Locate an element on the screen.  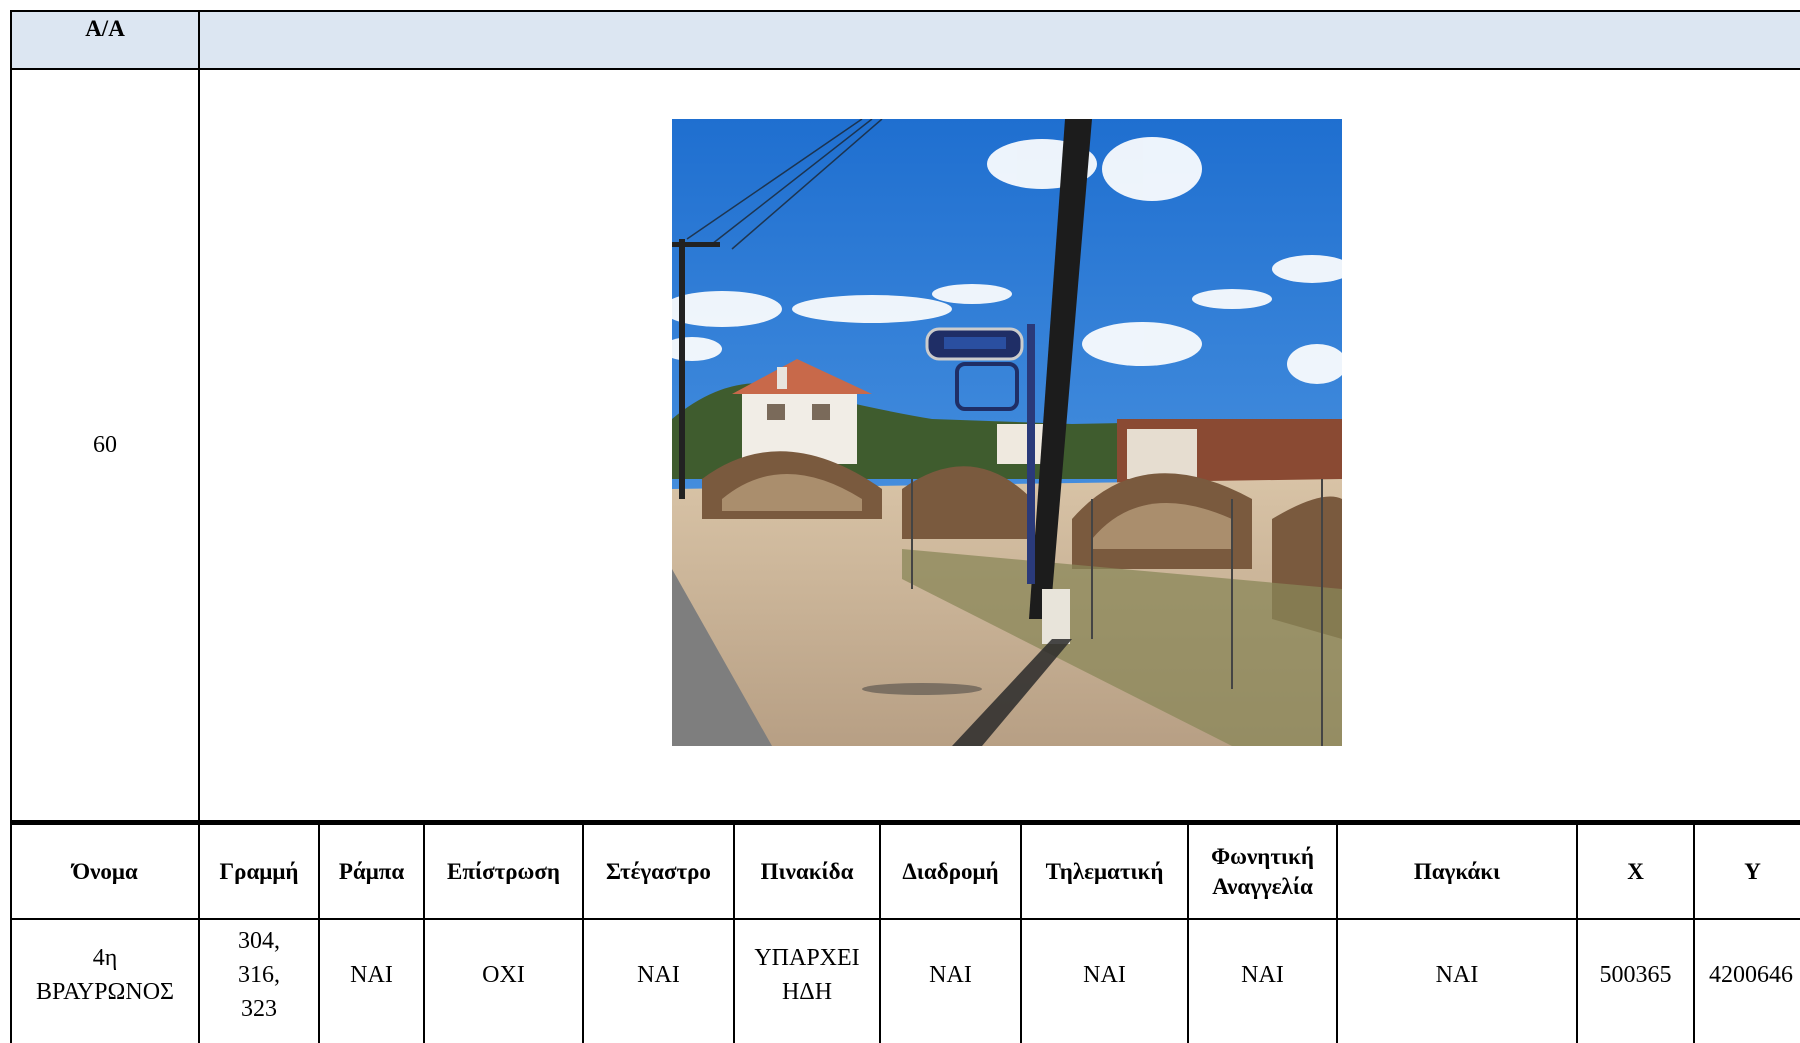
header-x: X is located at coordinates (1635, 871).